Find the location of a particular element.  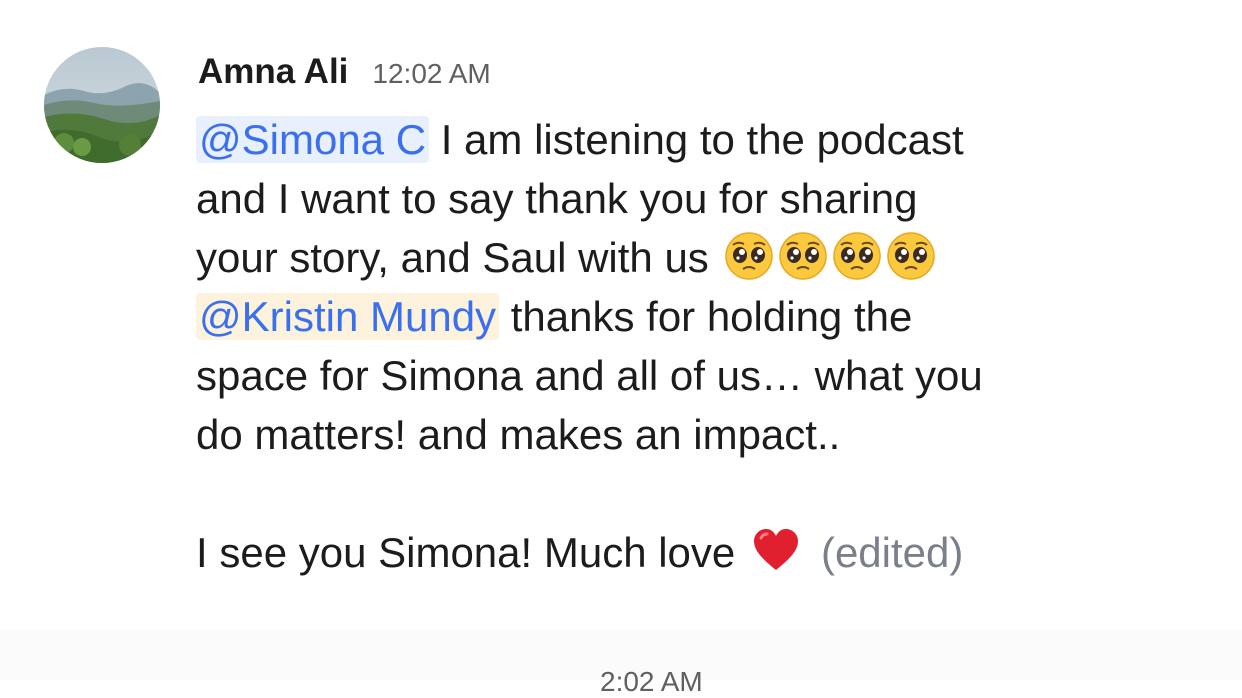

message-timestamp: 12:02 AM is located at coordinates (431, 74).